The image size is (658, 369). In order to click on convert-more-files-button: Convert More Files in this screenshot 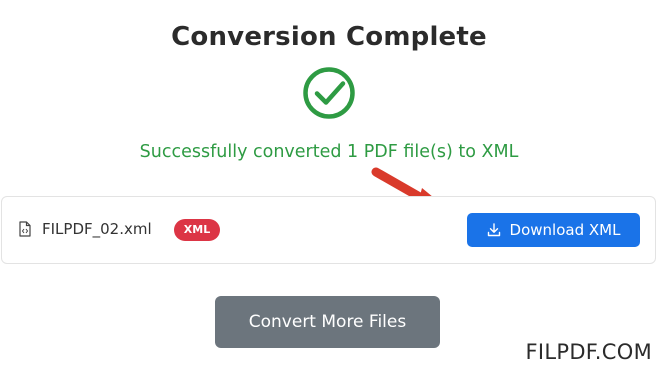, I will do `click(327, 322)`.